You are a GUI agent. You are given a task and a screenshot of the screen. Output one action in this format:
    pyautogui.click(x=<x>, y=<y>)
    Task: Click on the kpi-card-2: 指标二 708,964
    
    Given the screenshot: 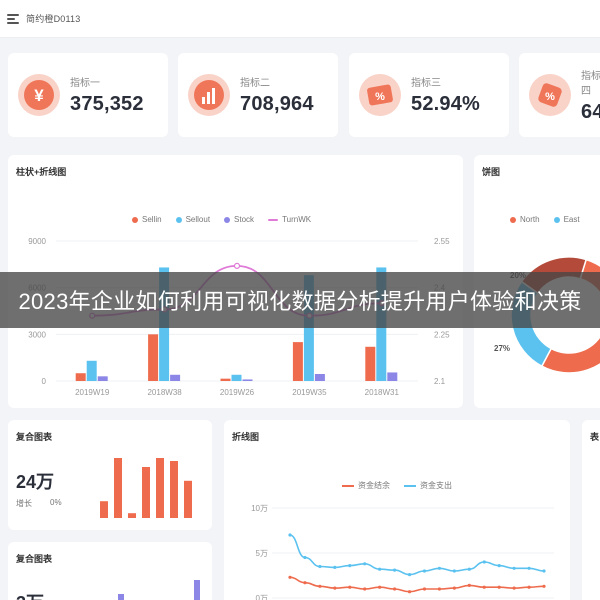 What is the action you would take?
    pyautogui.click(x=258, y=95)
    